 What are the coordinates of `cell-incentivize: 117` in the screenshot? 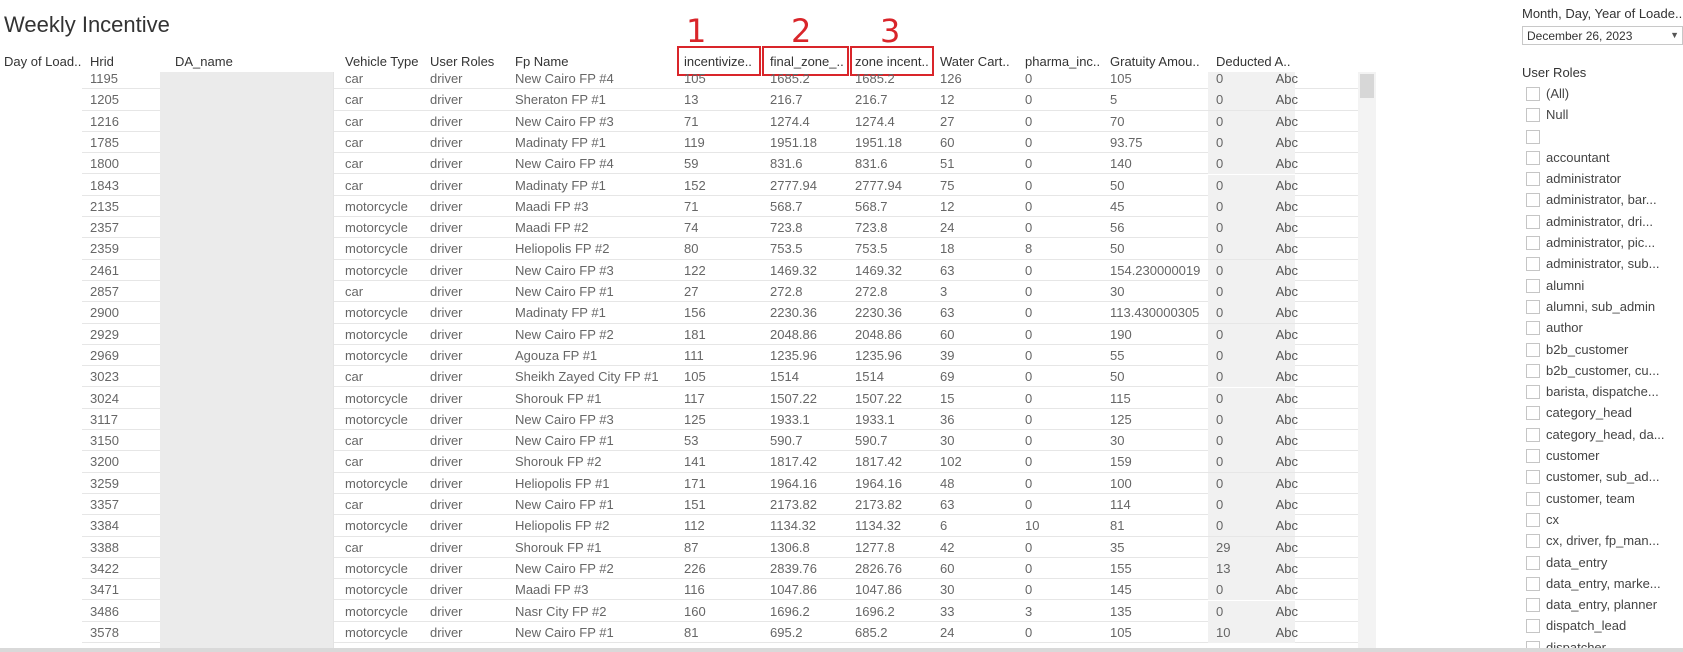 It's located at (694, 398).